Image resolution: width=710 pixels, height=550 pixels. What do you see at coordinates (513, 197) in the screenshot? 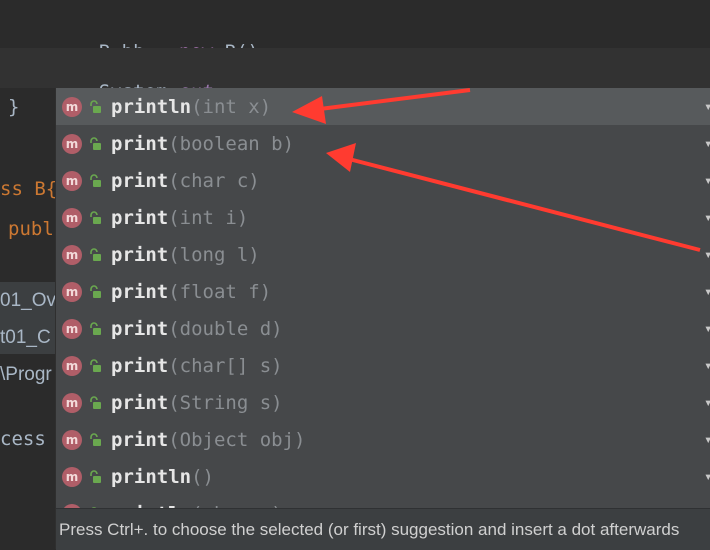
I see `arrow-to-print-boolean` at bounding box center [513, 197].